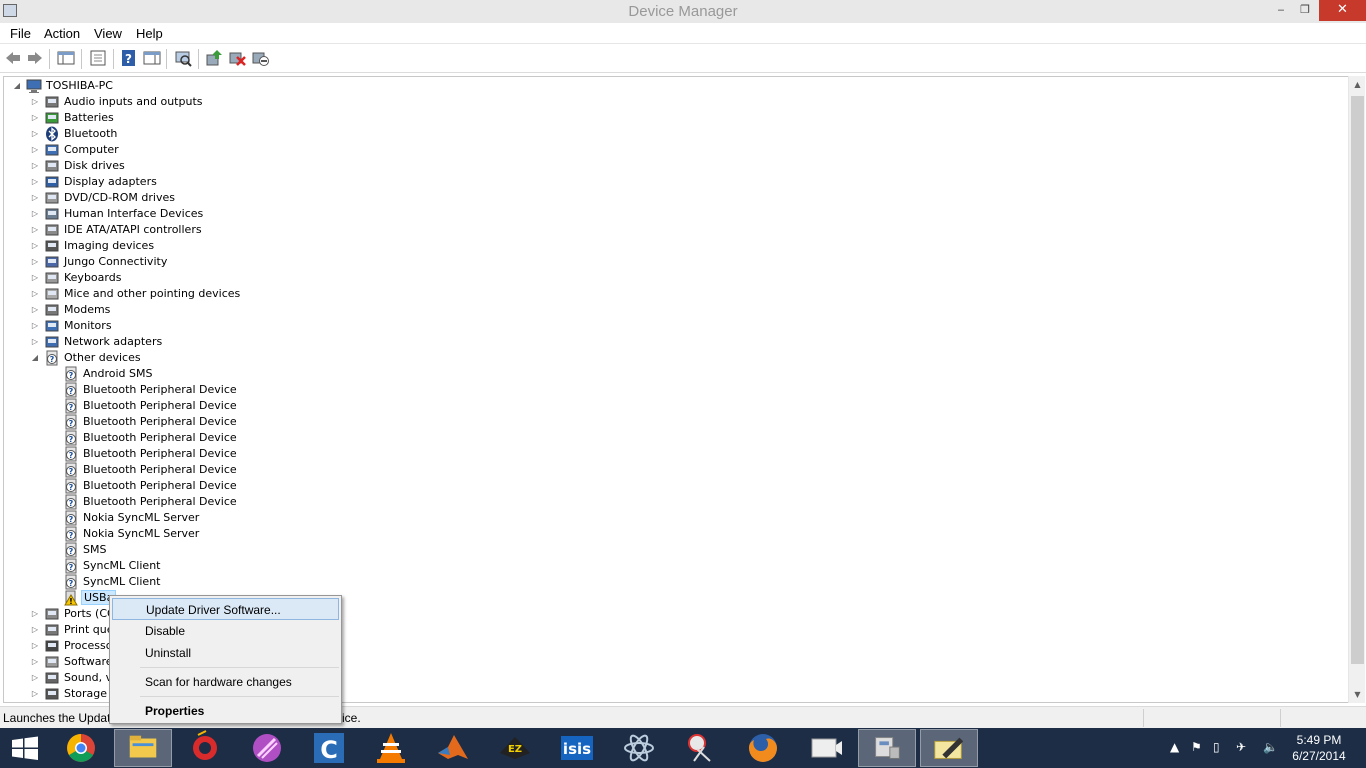 This screenshot has width=1366, height=768. I want to click on monitor-icon, so click(52, 326).